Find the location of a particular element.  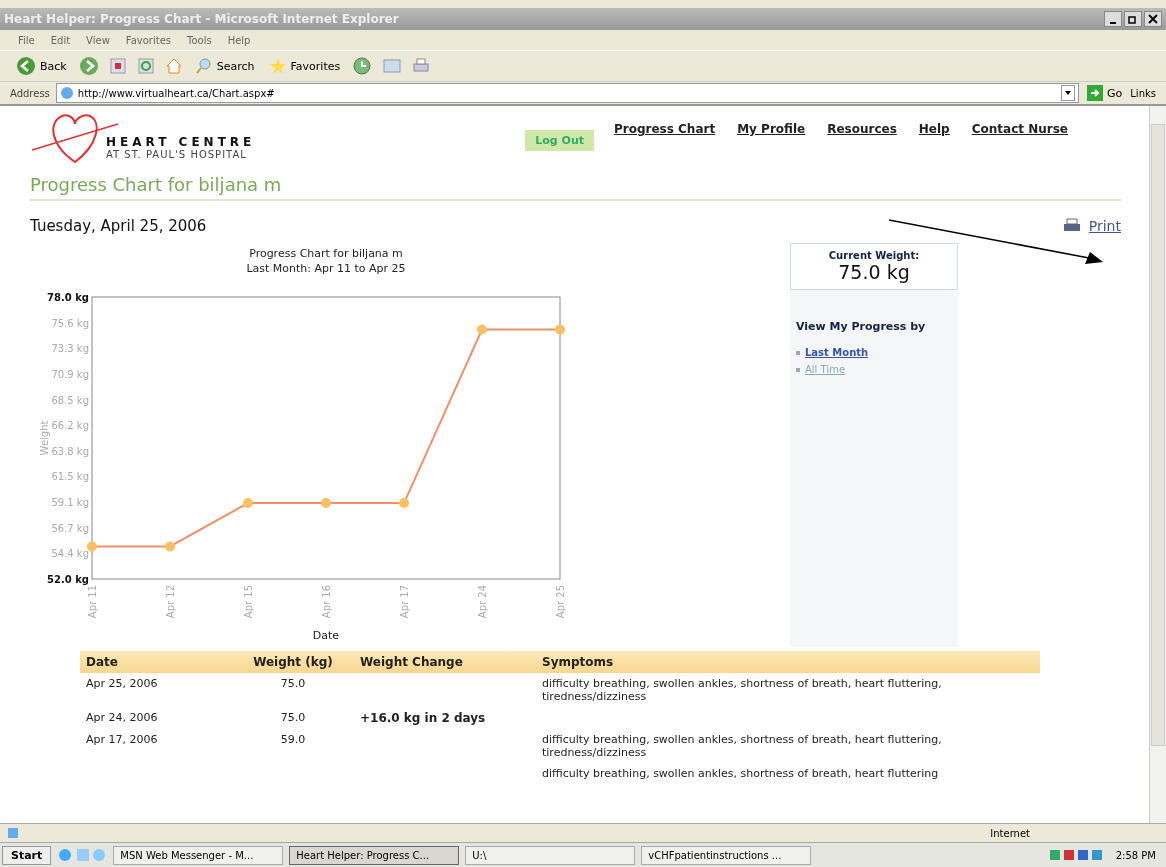

table-cell: difficulty breathing, swollen ankles, shortness of breath, heart fluttering is located at coordinates (740, 773).